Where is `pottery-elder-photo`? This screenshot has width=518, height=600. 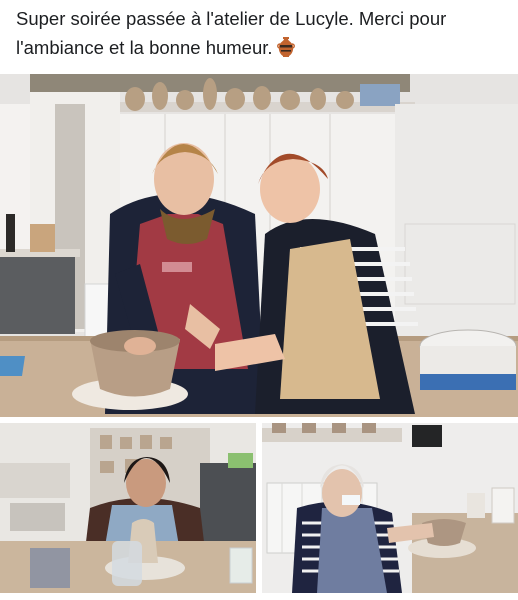 pottery-elder-photo is located at coordinates (390, 508).